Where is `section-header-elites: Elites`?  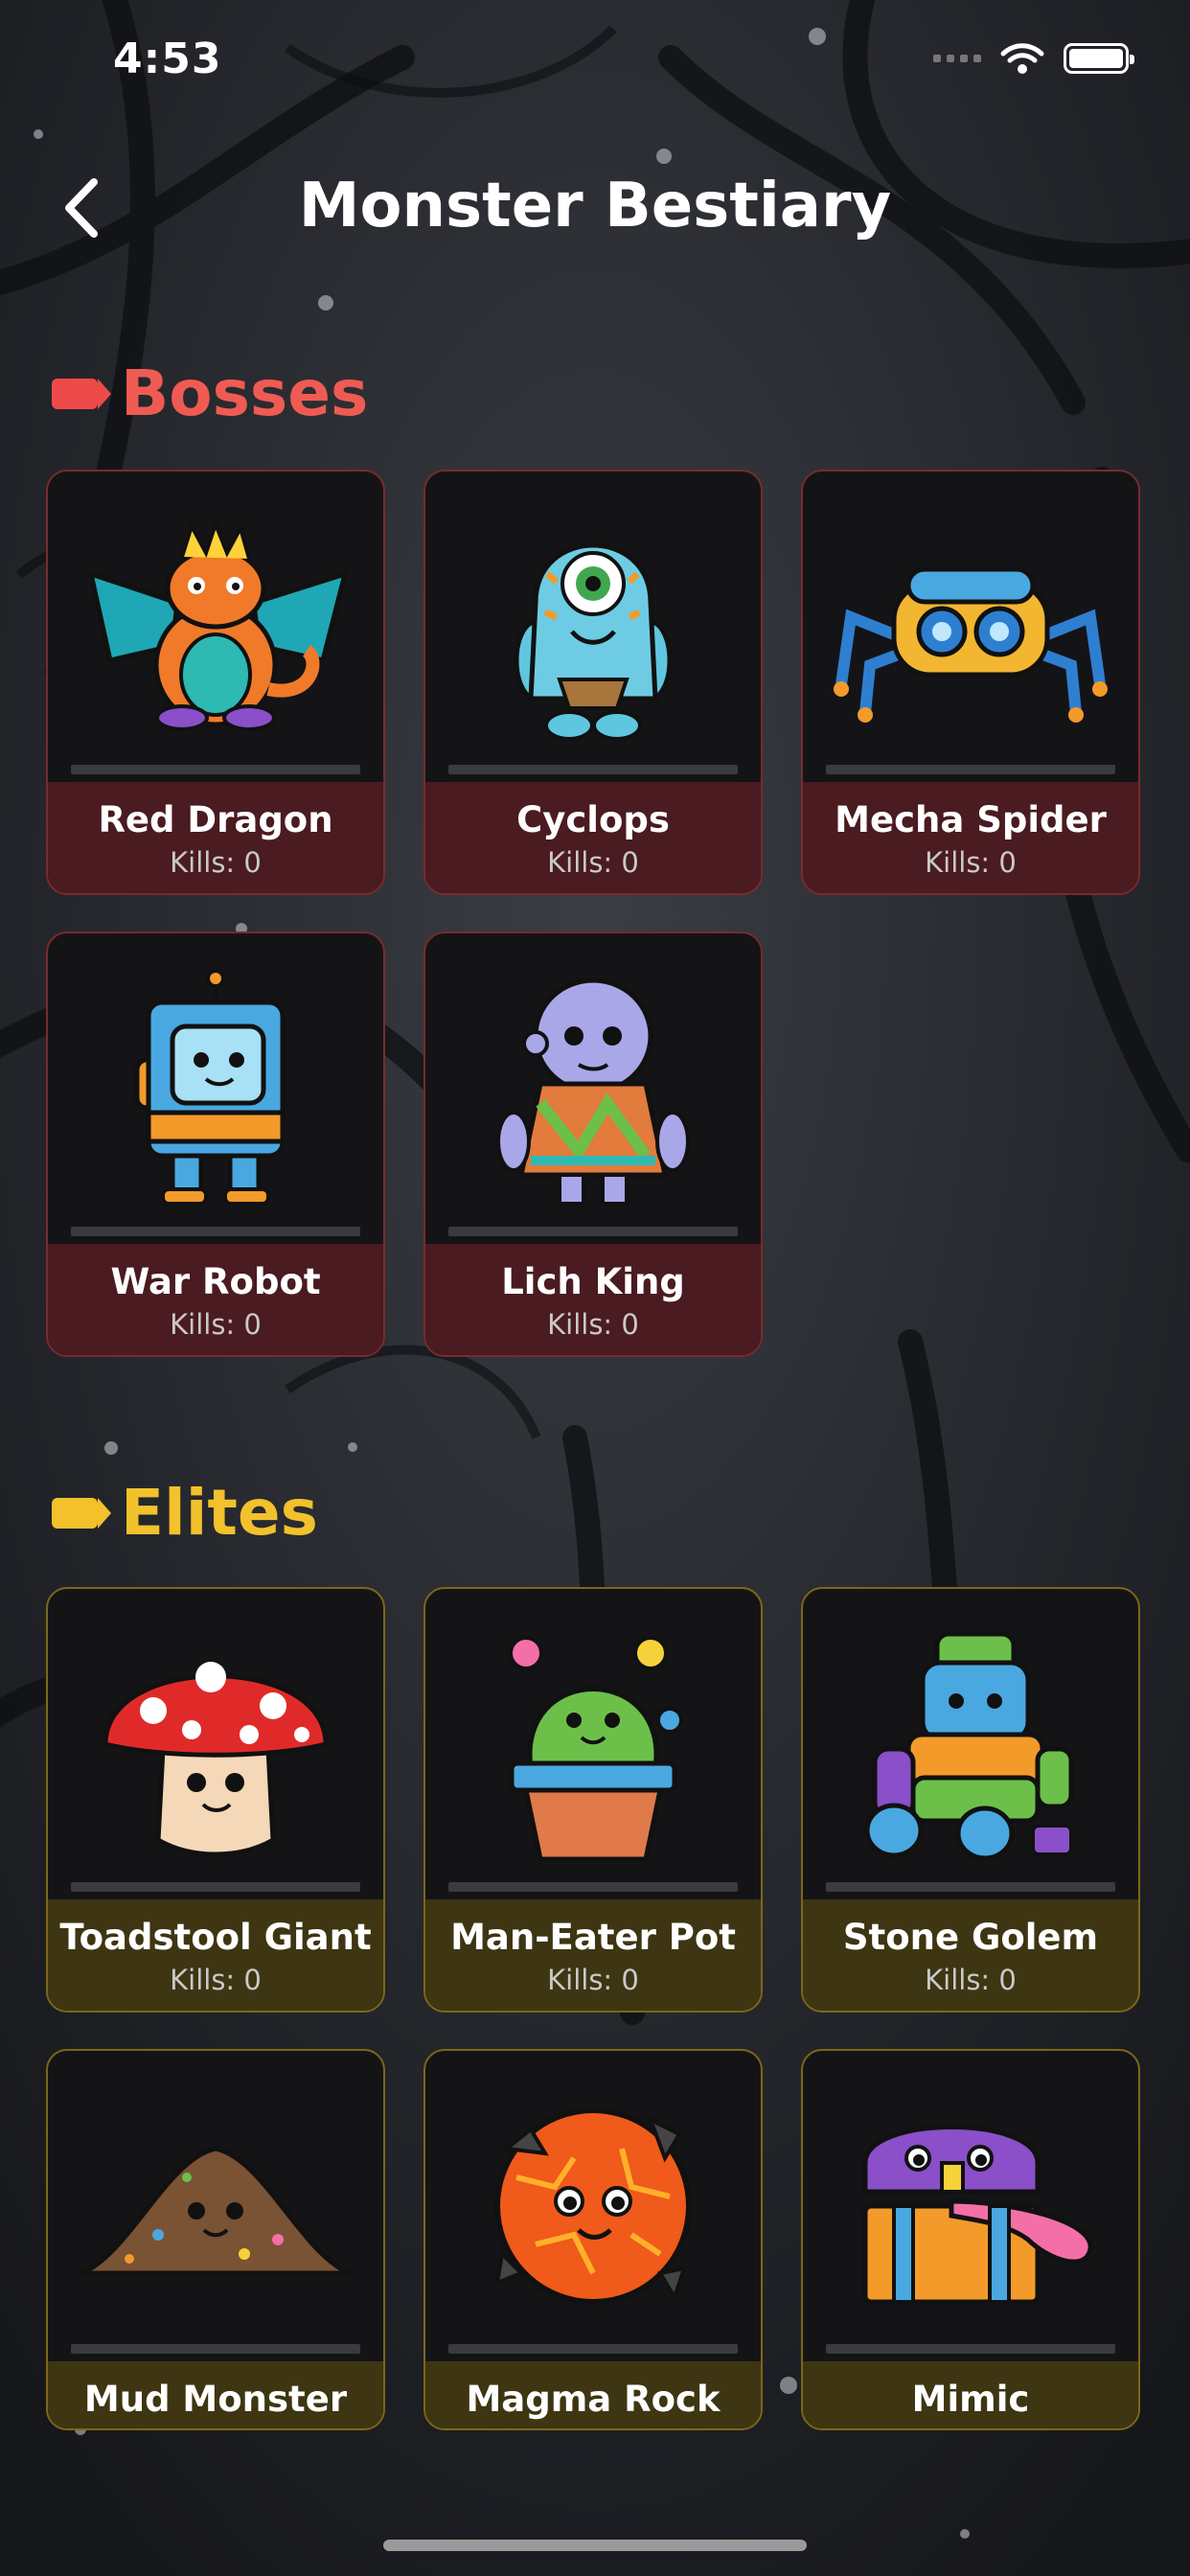 section-header-elites: Elites is located at coordinates (185, 1513).